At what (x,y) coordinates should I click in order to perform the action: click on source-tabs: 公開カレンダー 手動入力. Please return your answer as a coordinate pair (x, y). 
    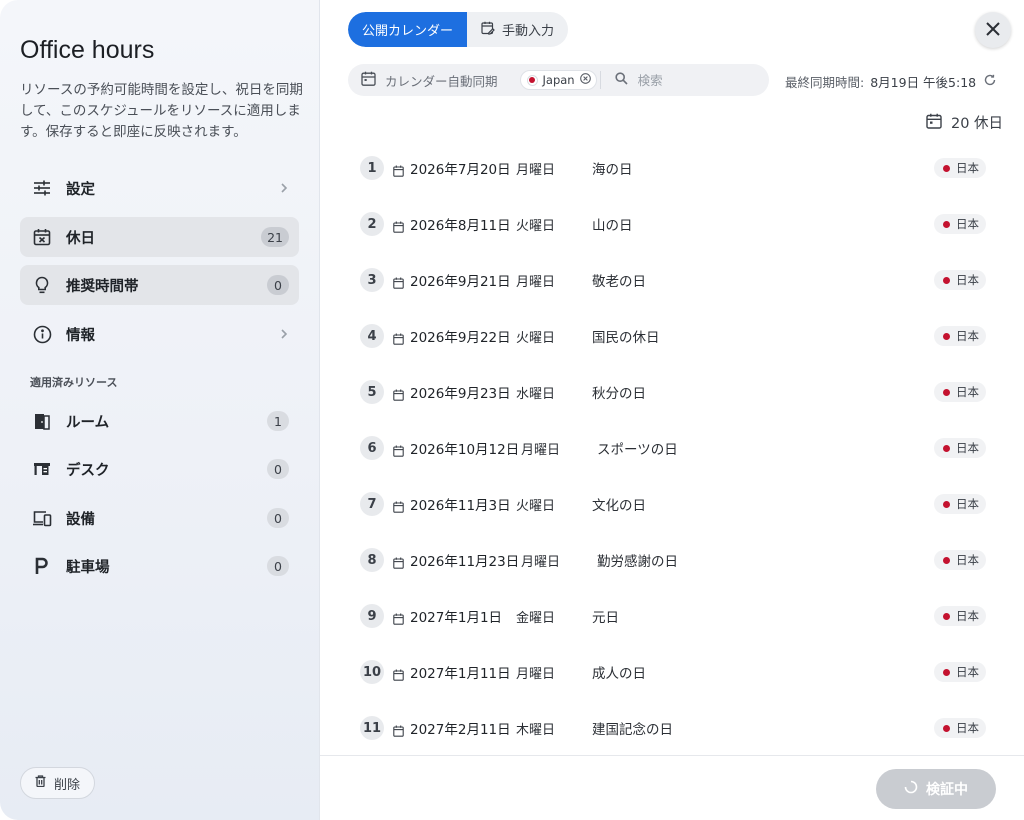
    Looking at the image, I should click on (458, 29).